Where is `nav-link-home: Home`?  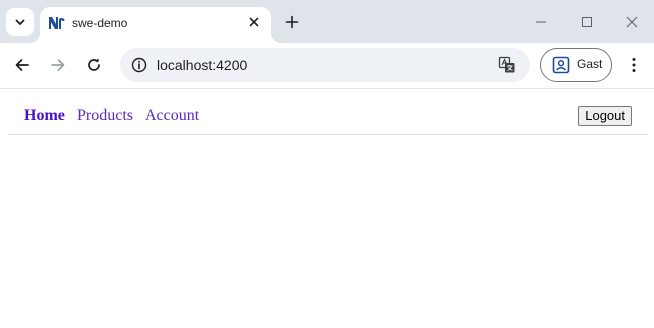 nav-link-home: Home is located at coordinates (44, 116).